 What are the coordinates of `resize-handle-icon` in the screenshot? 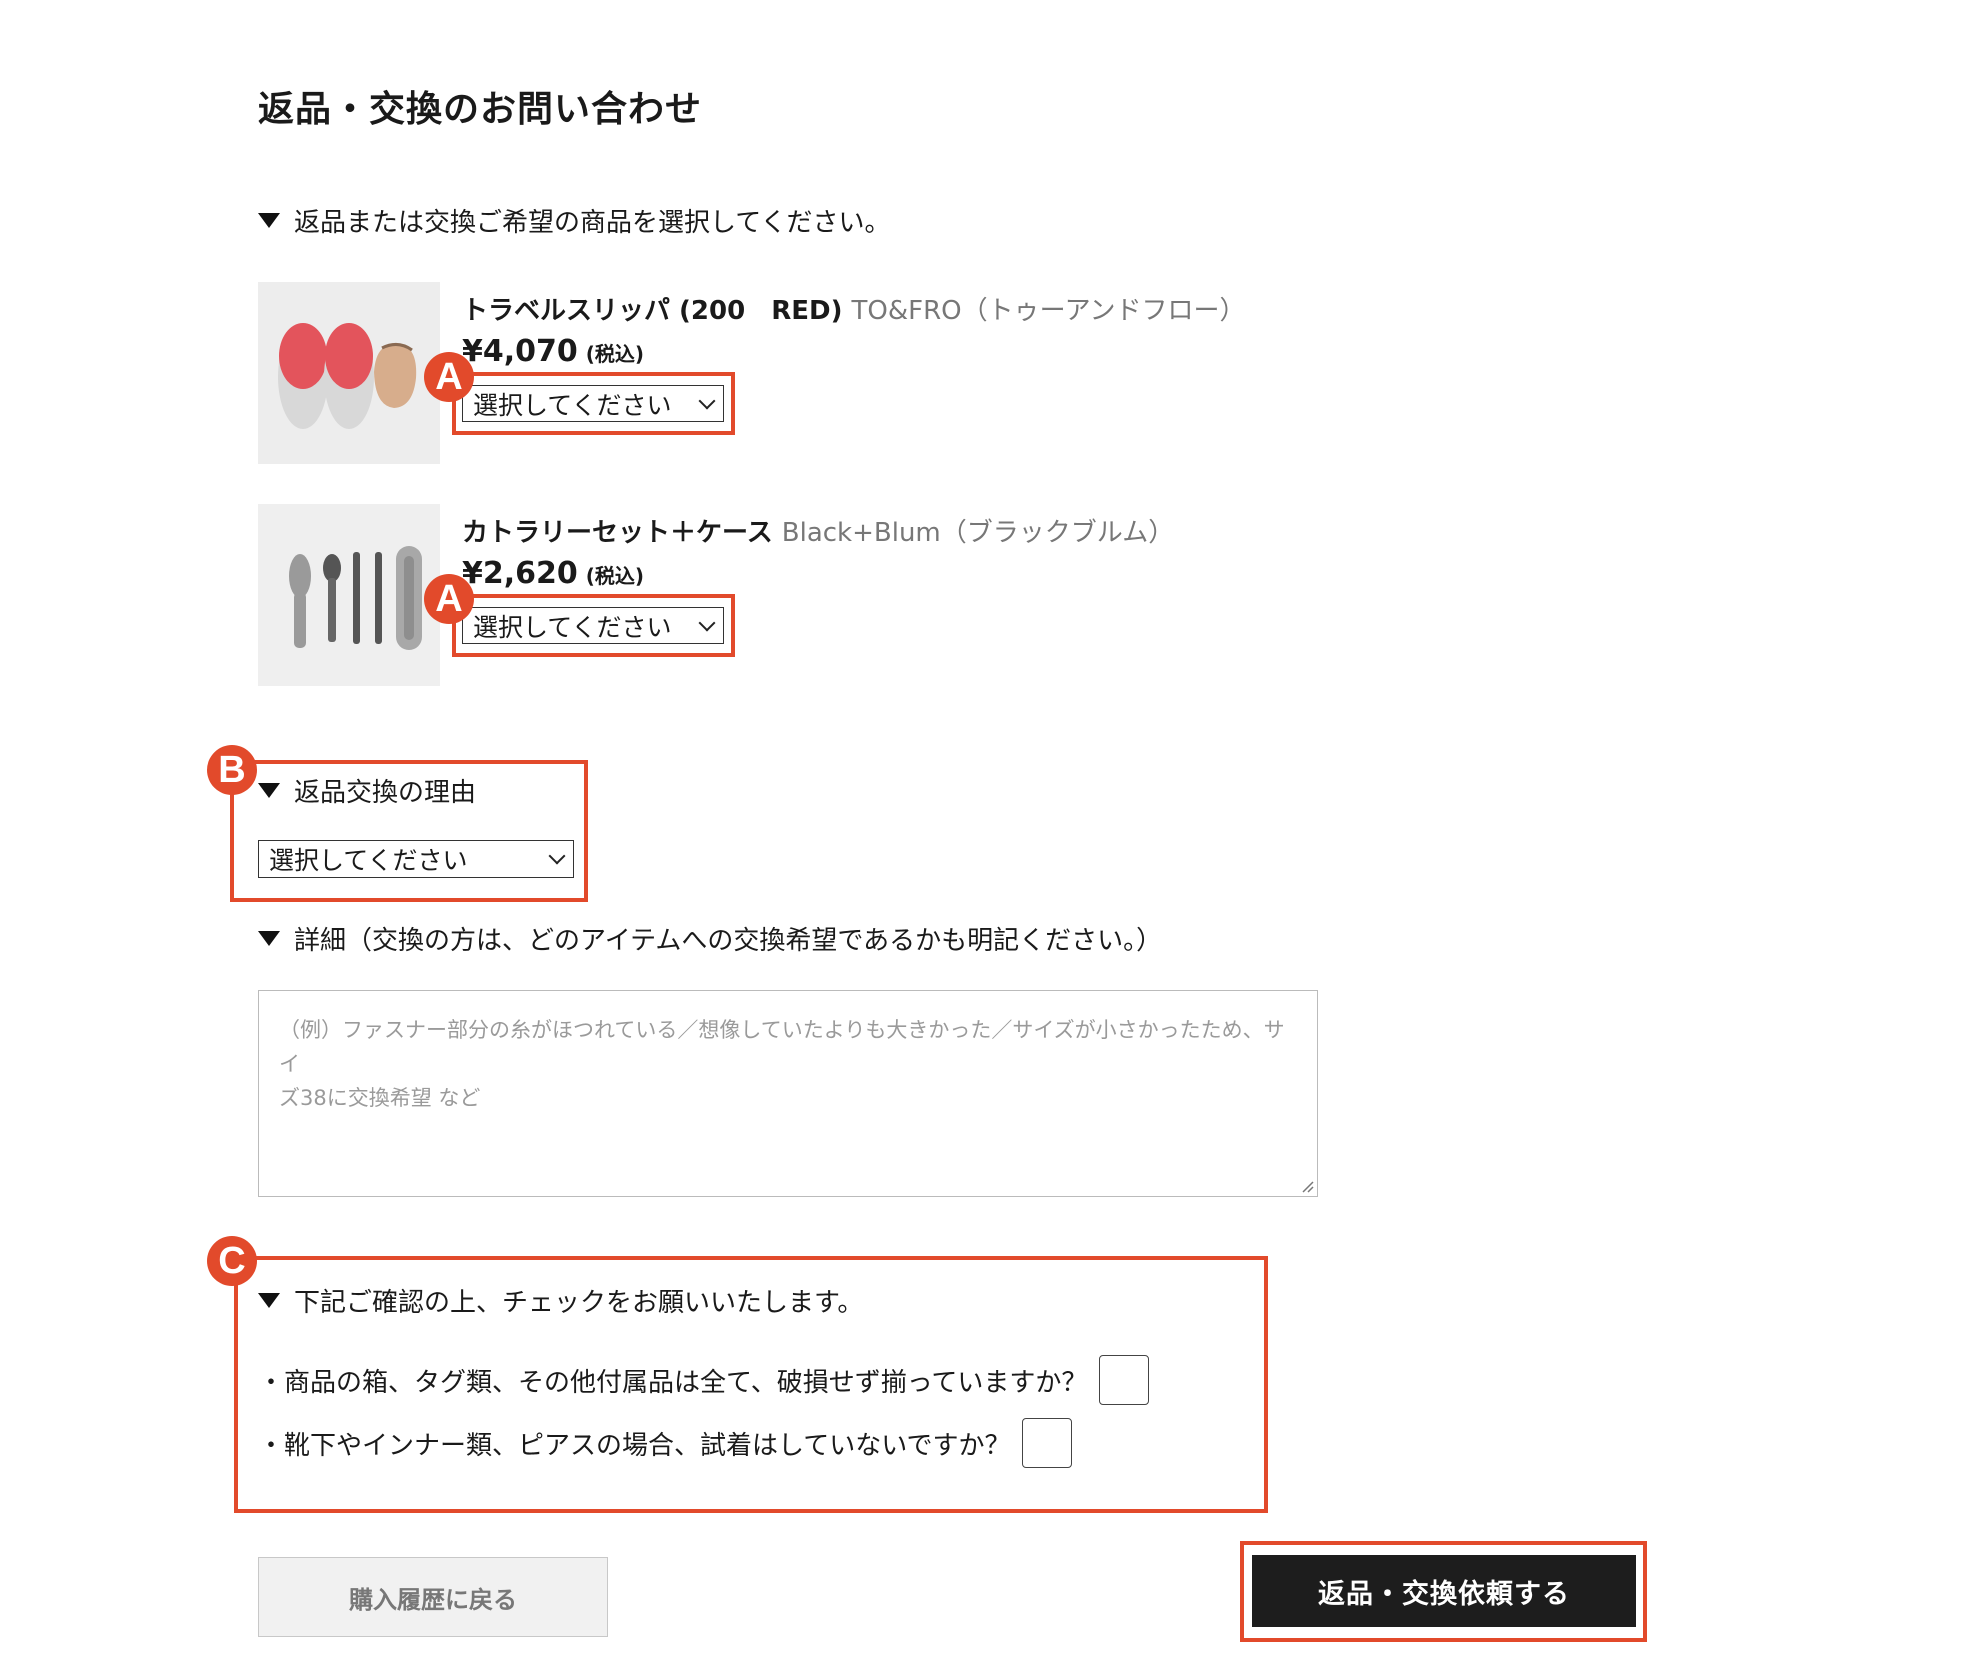 It's located at (1307, 1186).